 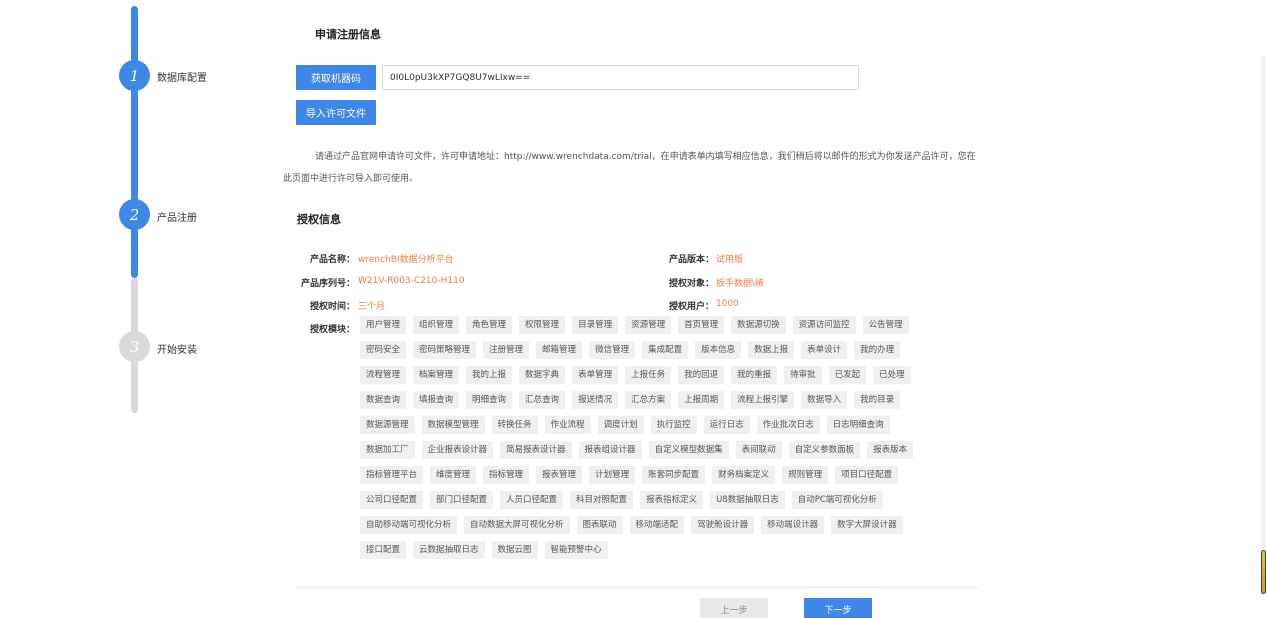 I want to click on product-version-label: 产品版本：, so click(x=691, y=260).